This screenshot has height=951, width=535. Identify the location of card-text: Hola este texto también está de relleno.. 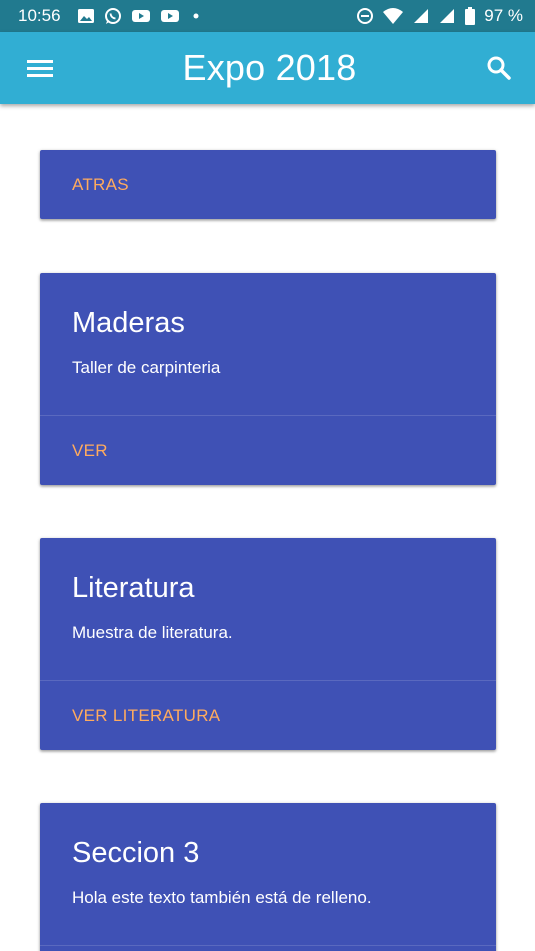
(222, 897).